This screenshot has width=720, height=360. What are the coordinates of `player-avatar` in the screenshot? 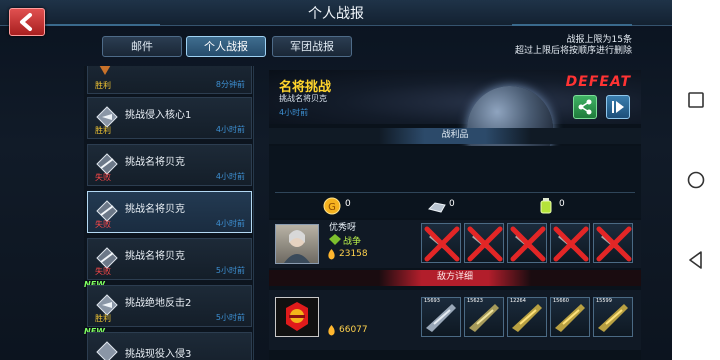 It's located at (297, 244).